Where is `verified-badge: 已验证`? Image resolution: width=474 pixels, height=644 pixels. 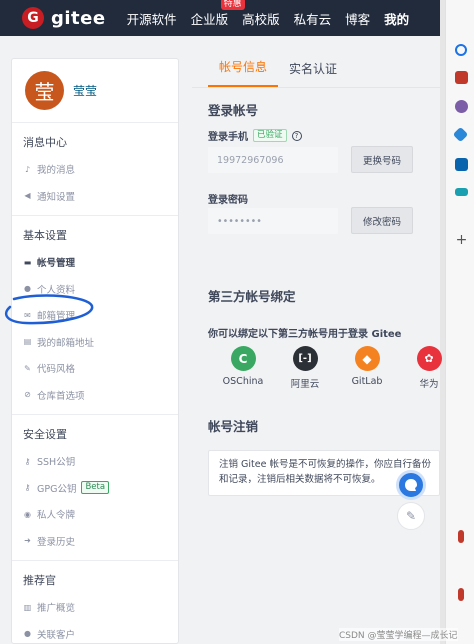 verified-badge: 已验证 is located at coordinates (270, 135).